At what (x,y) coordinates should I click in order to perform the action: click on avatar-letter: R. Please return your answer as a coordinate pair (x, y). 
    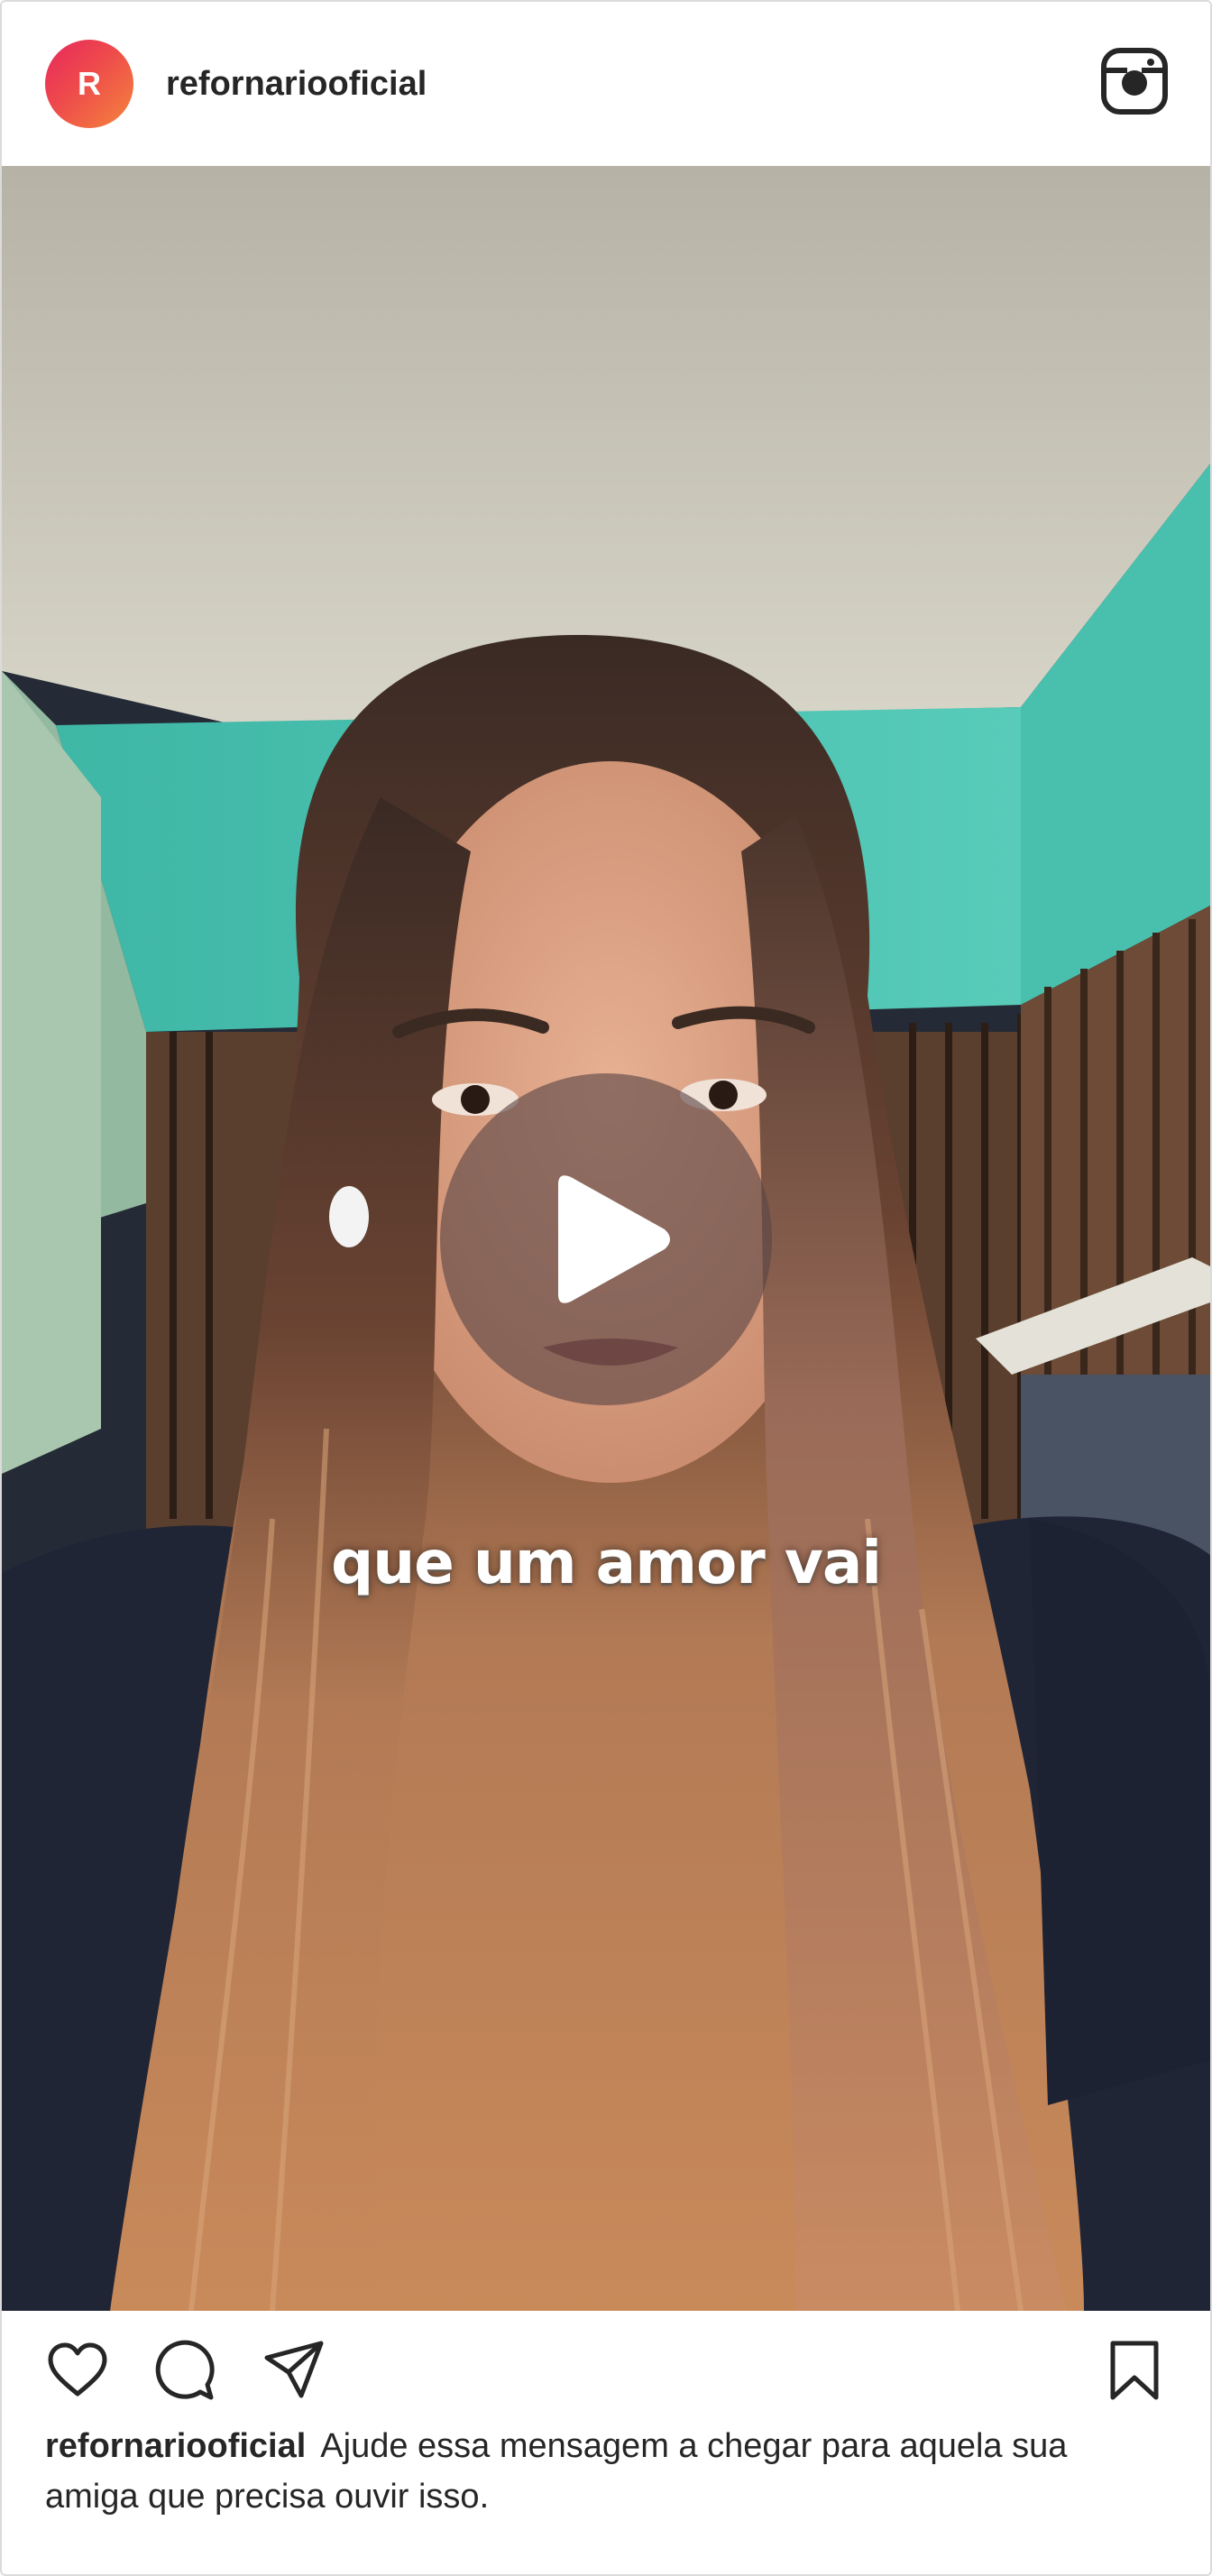
    Looking at the image, I should click on (90, 84).